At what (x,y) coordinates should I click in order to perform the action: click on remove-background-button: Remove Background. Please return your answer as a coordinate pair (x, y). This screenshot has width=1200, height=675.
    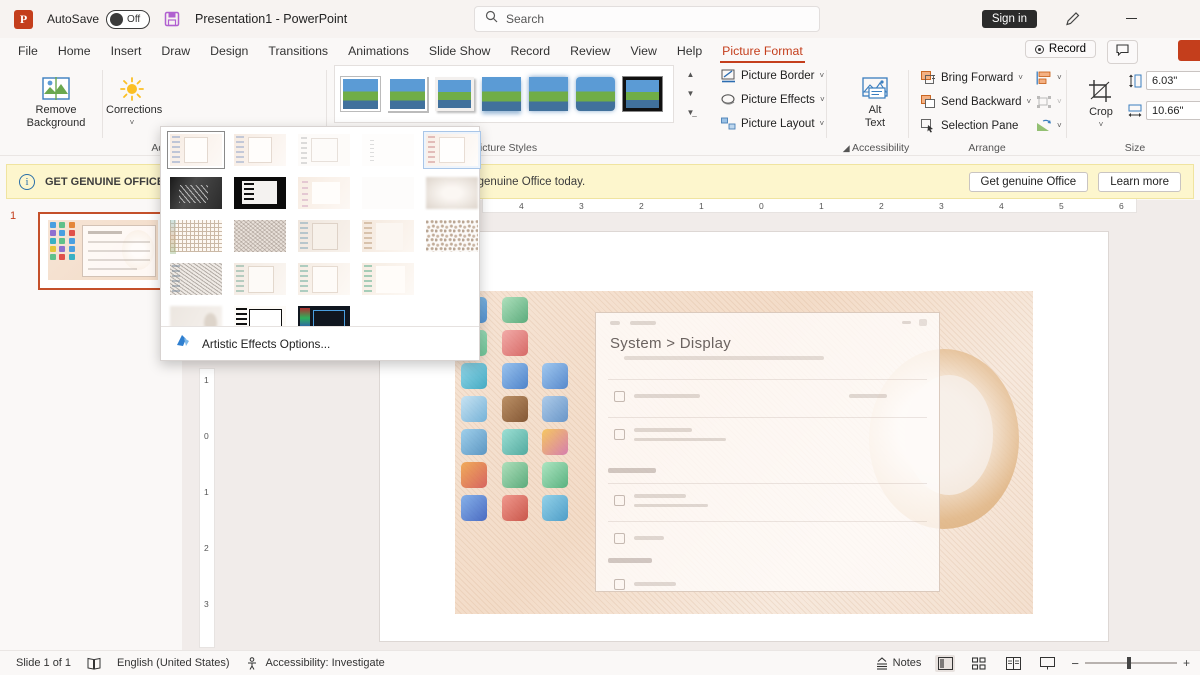
    Looking at the image, I should click on (56, 98).